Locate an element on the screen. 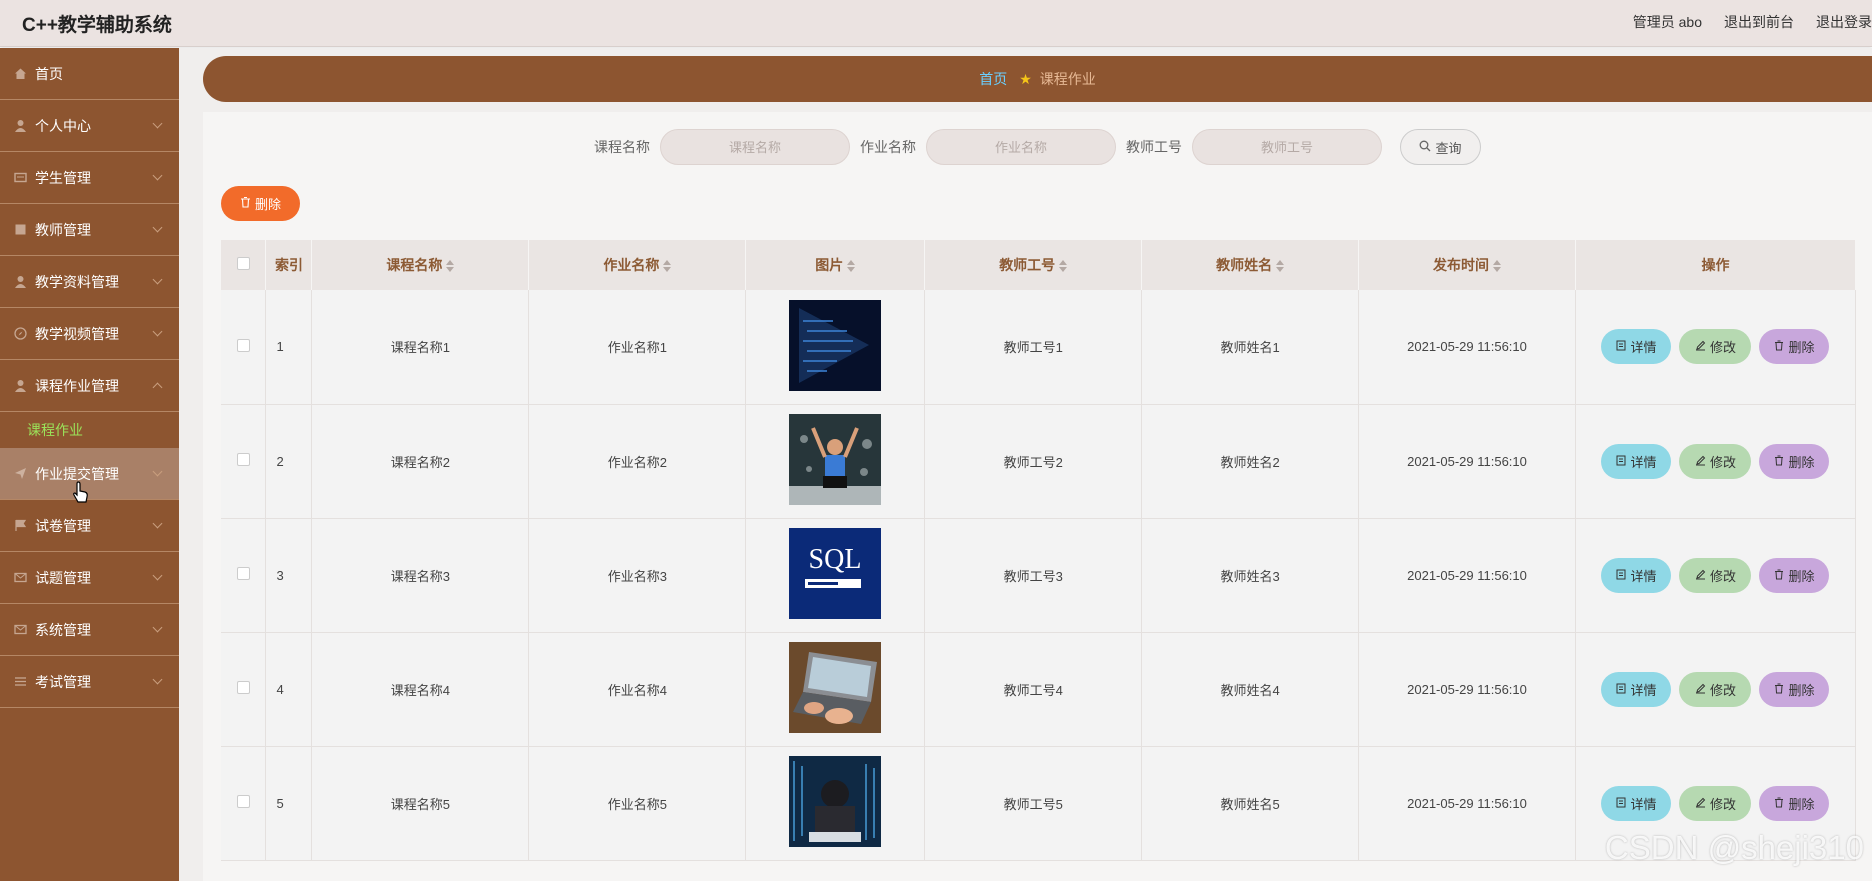 This screenshot has width=1872, height=881. row-index: 3 is located at coordinates (289, 575).